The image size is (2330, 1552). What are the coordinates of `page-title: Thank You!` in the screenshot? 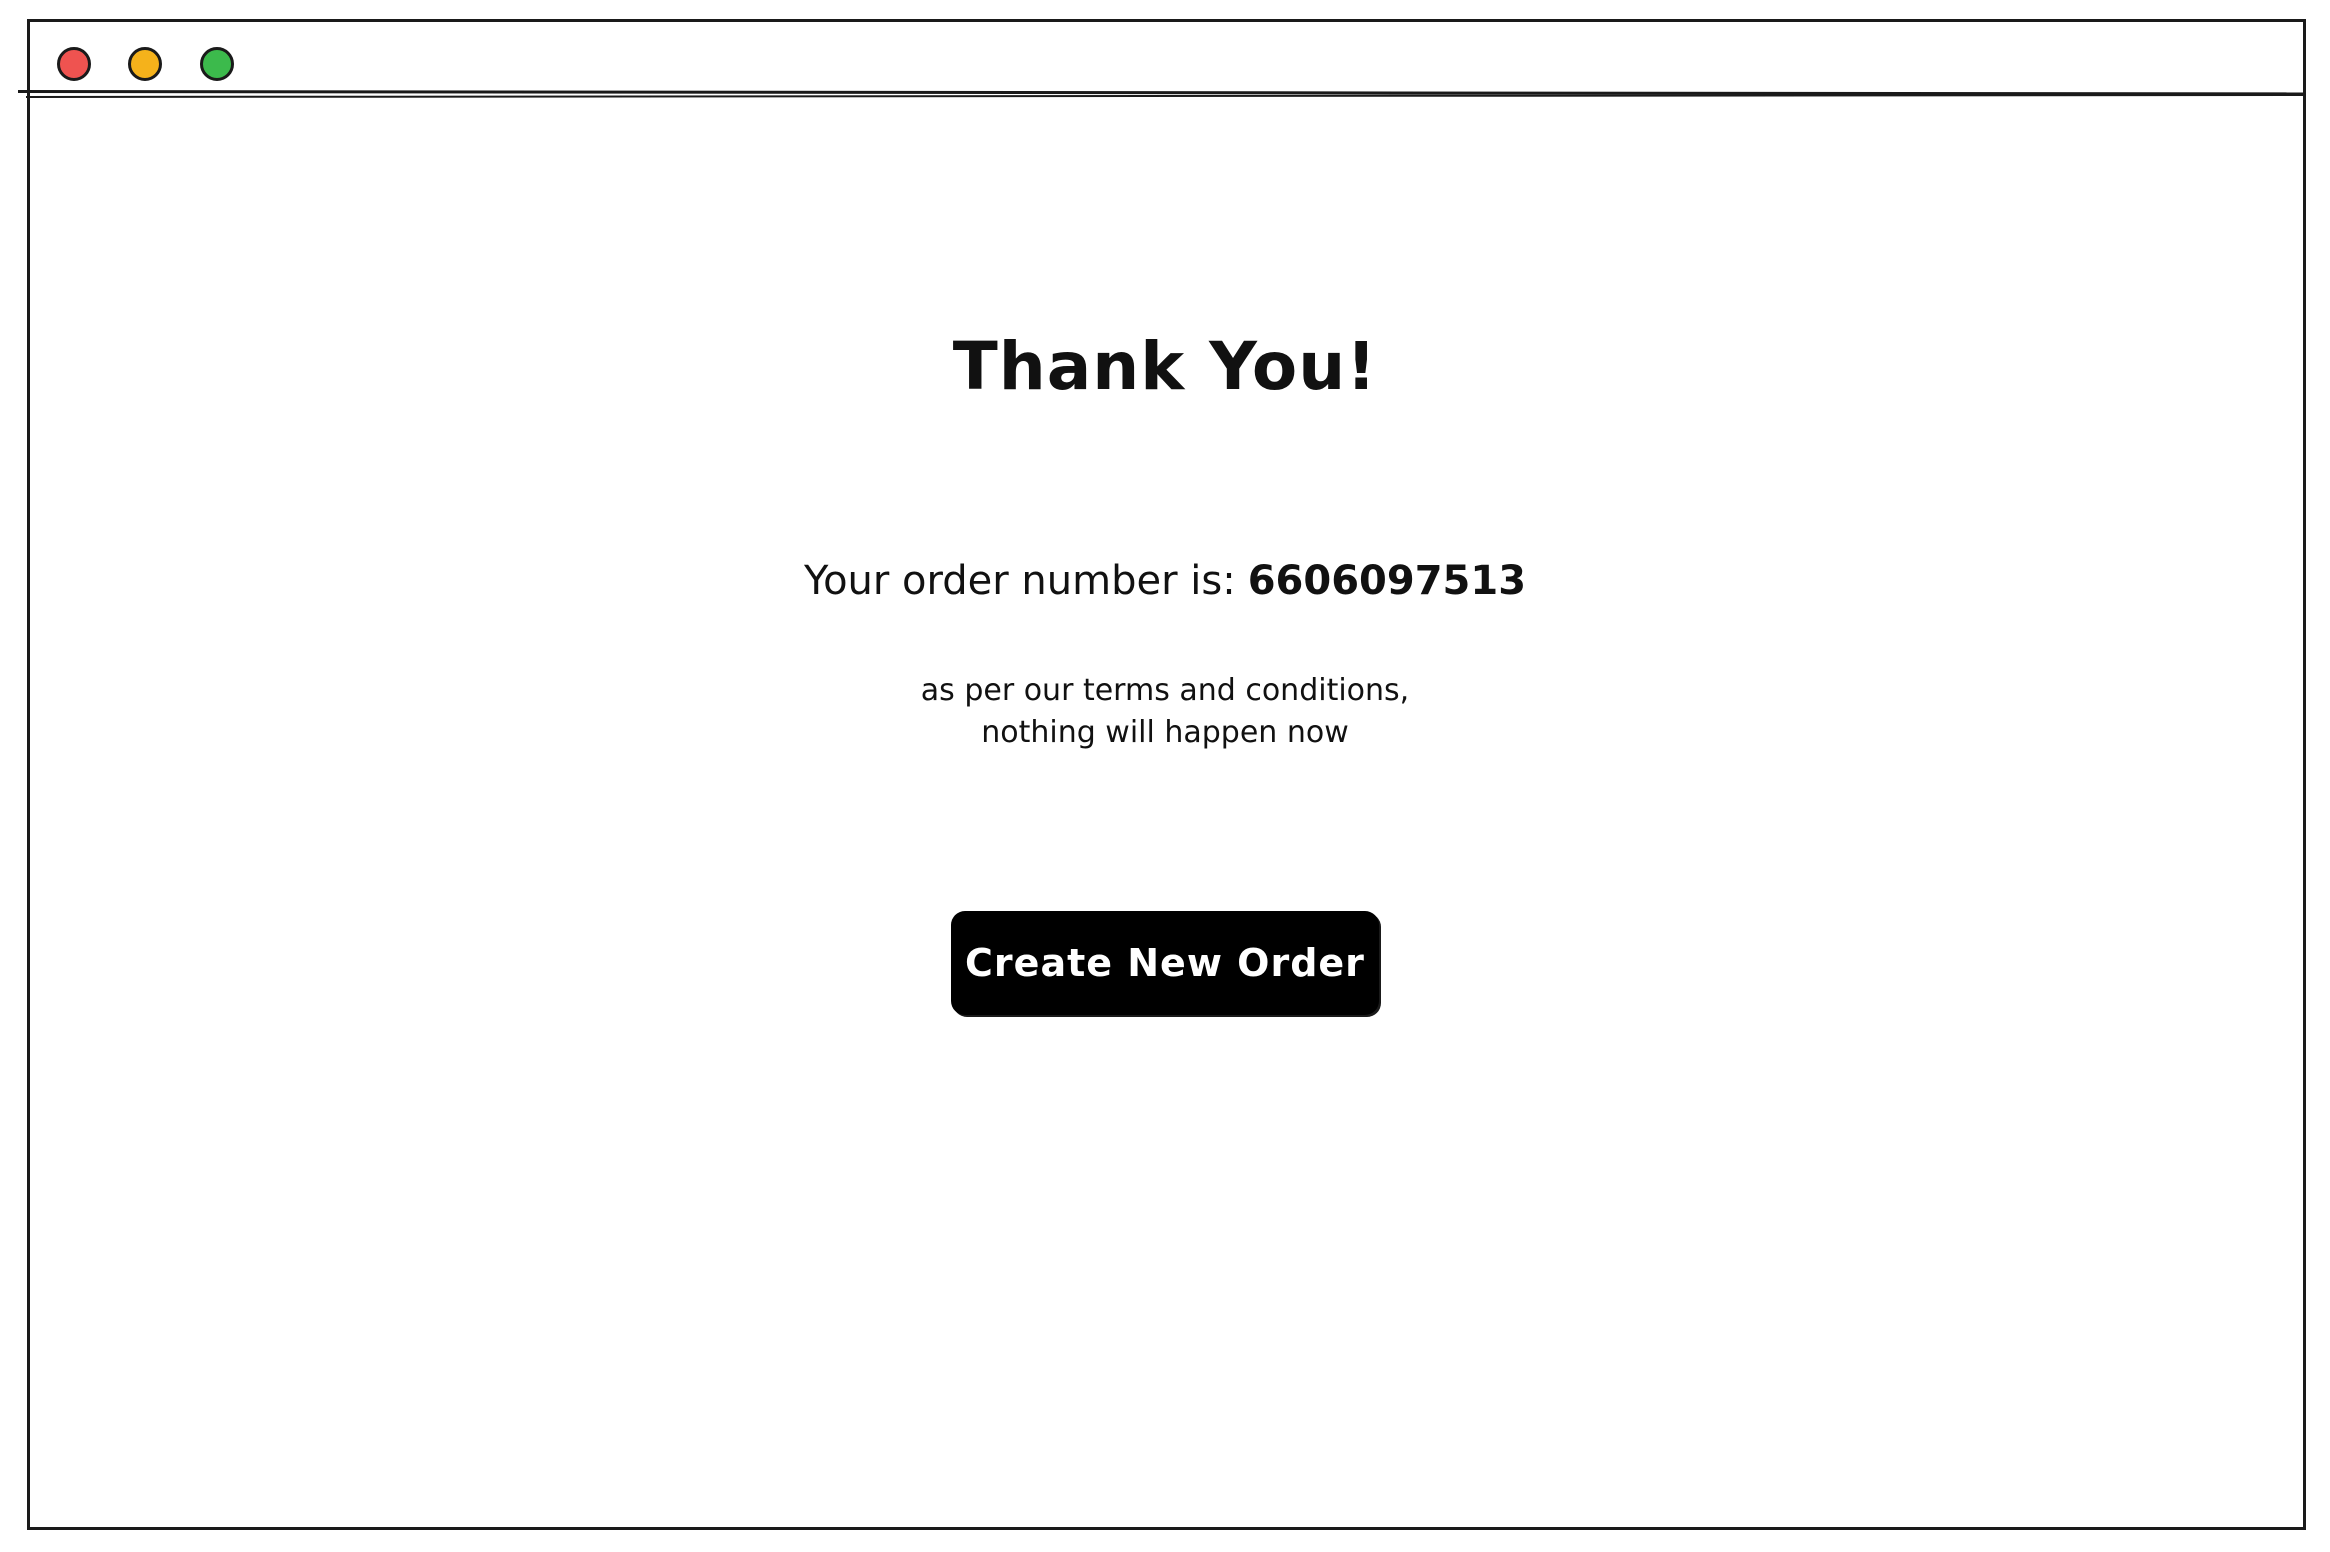 It's located at (1165, 366).